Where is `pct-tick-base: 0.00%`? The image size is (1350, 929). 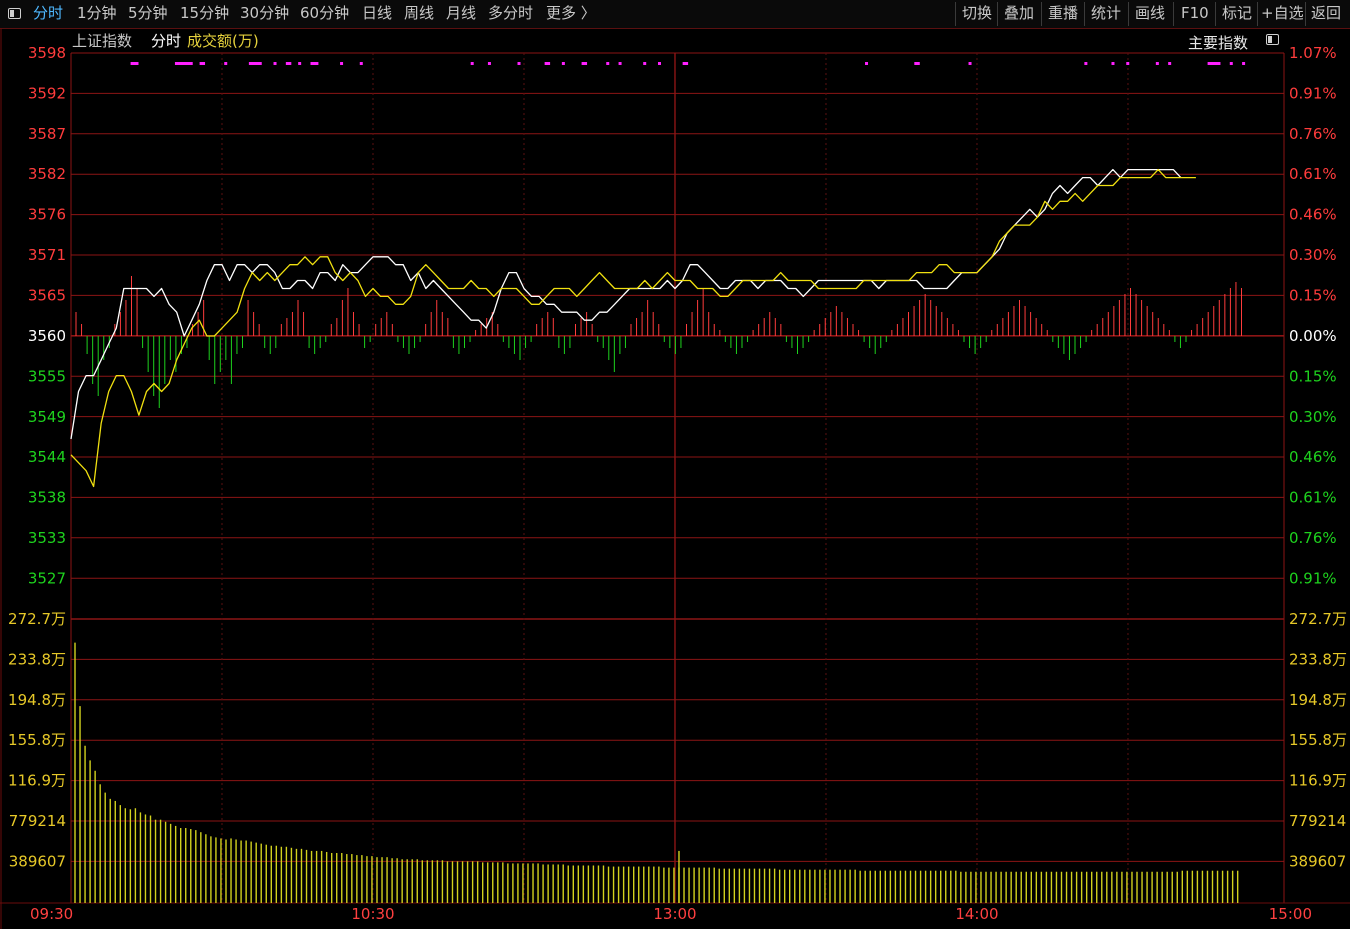
pct-tick-base: 0.00% is located at coordinates (1313, 336).